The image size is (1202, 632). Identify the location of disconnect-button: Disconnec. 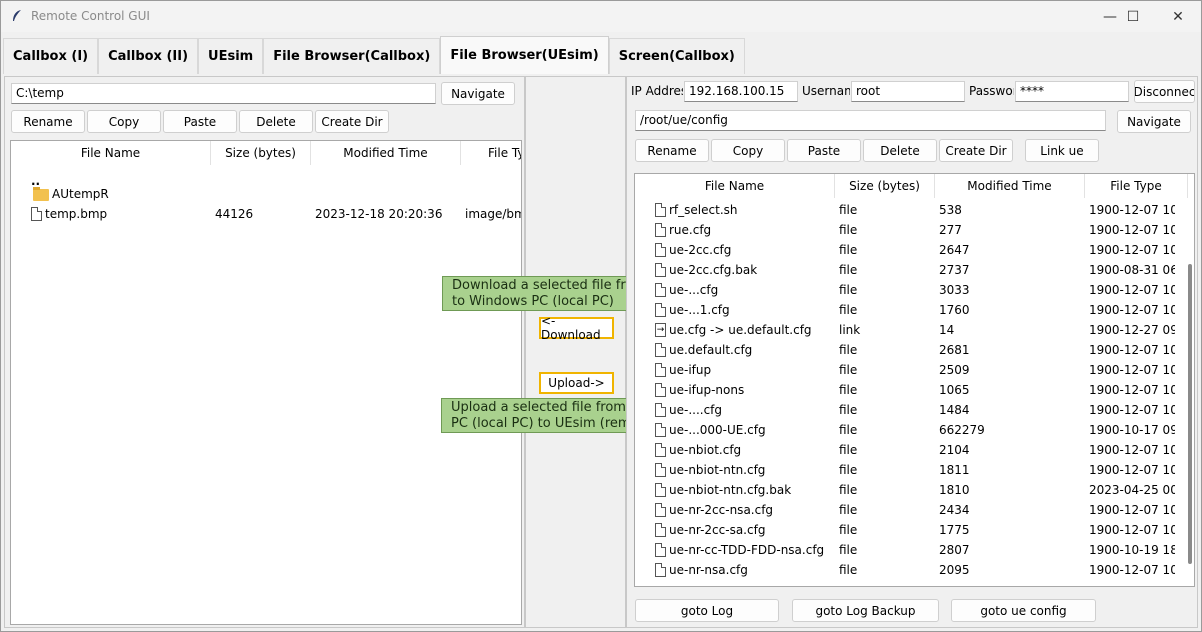
(1164, 91).